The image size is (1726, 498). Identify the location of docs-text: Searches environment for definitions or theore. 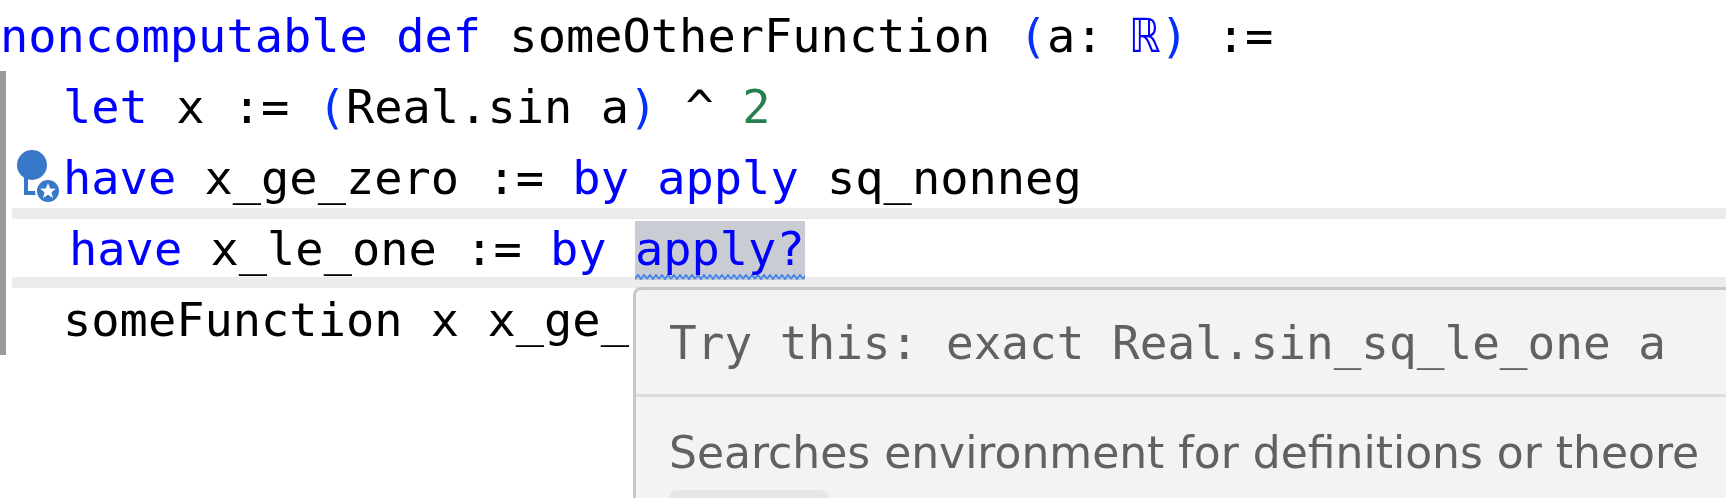
(1184, 452).